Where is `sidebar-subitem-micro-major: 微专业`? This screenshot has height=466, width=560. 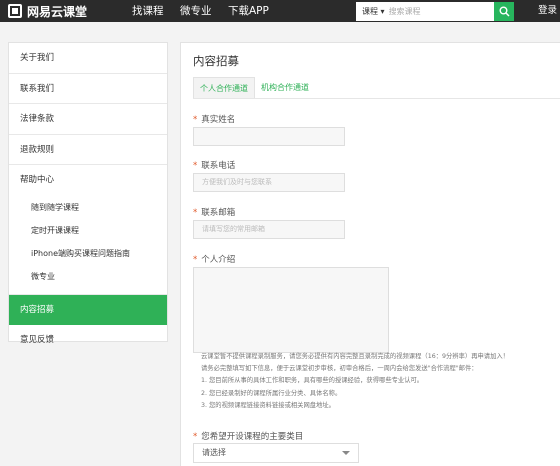
sidebar-subitem-micro-major: 微专业 is located at coordinates (88, 280).